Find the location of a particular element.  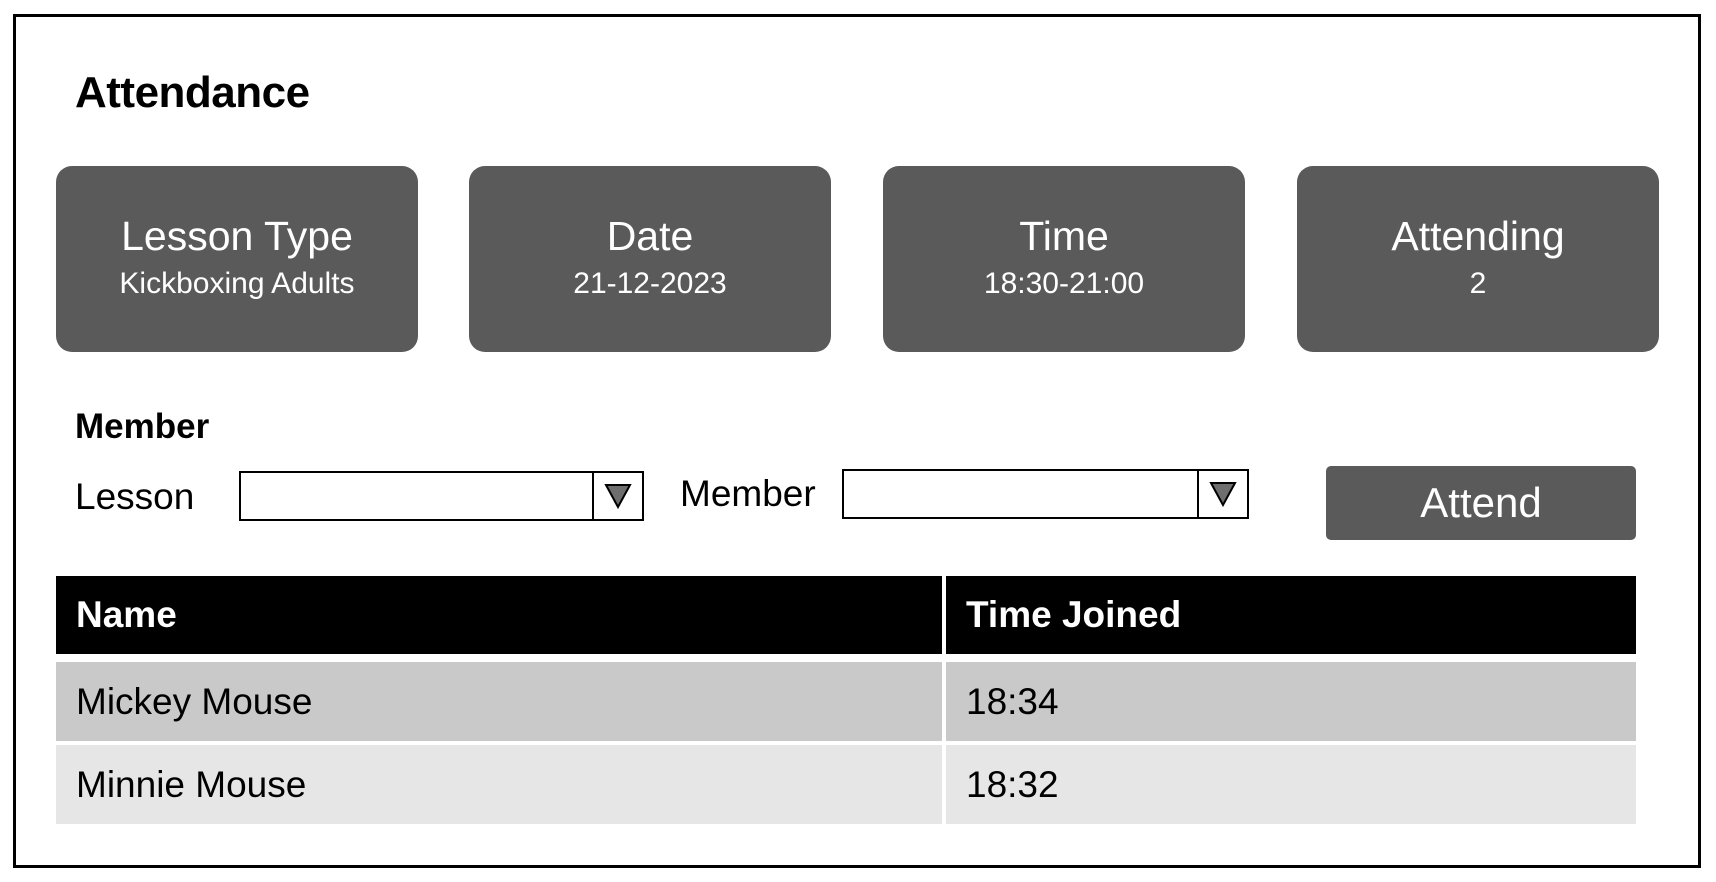

table-row: Minnie Mouse 18:32 is located at coordinates (846, 784).